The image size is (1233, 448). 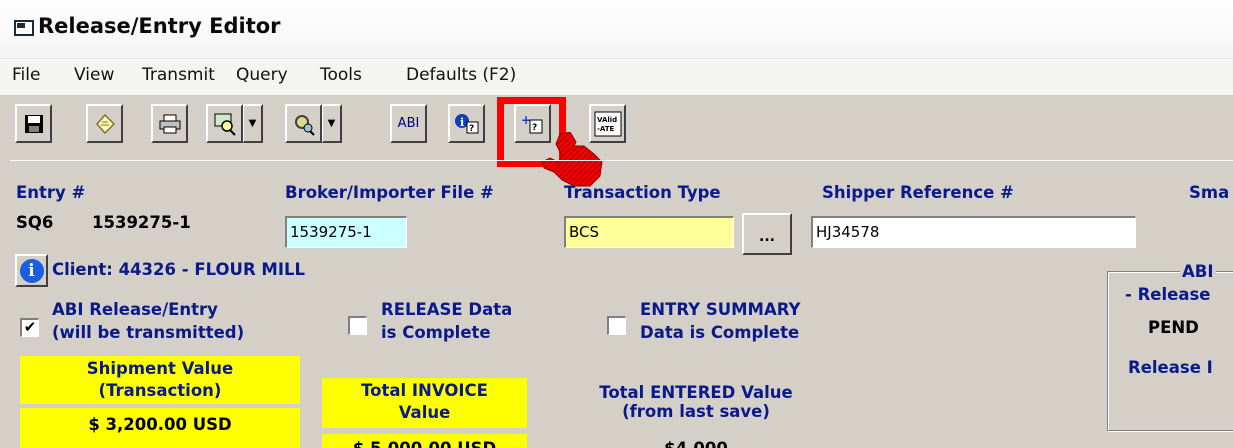 What do you see at coordinates (973, 232) in the screenshot?
I see `shipper-reference-input: HJ34578` at bounding box center [973, 232].